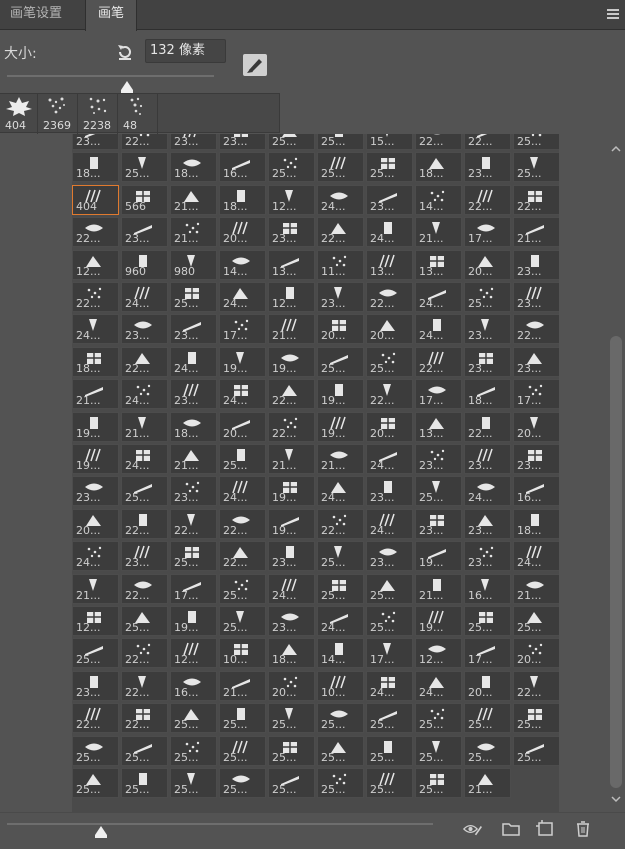  What do you see at coordinates (255, 65) in the screenshot?
I see `brush-pose-icon` at bounding box center [255, 65].